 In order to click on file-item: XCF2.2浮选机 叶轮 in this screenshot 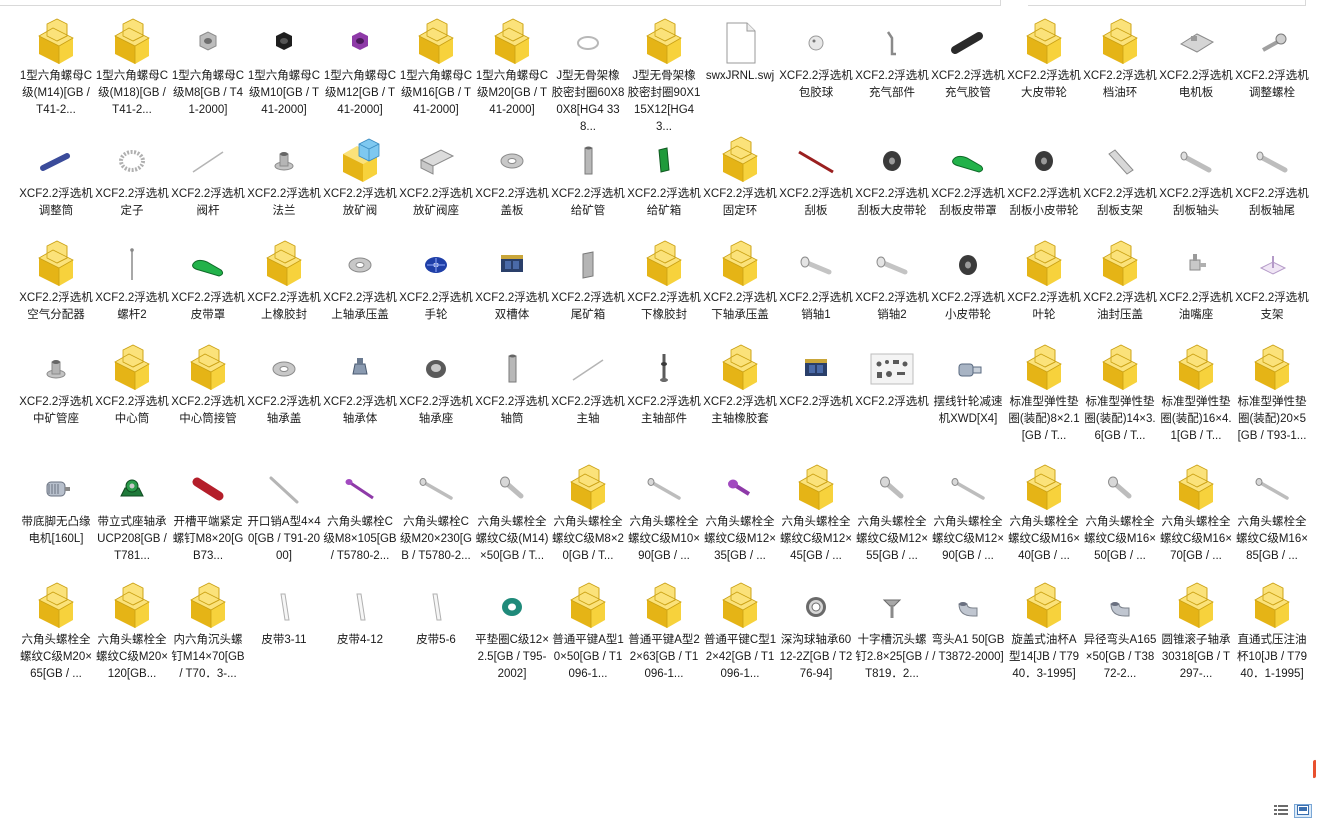, I will do `click(1044, 291)`.